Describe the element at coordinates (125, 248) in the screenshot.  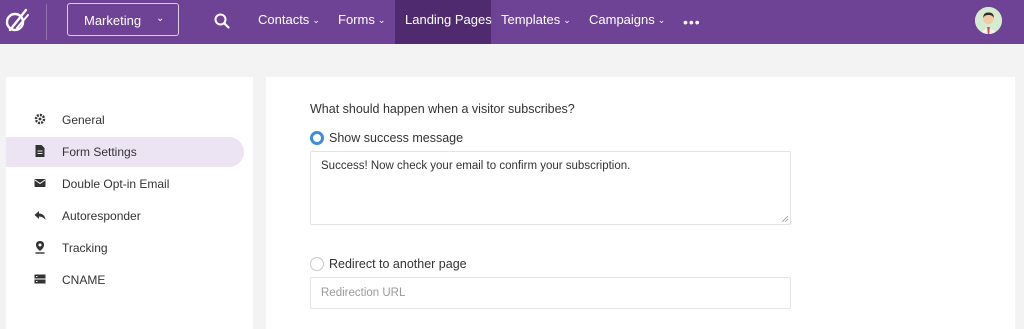
I see `sidebar-item-tracking: Tracking` at that location.